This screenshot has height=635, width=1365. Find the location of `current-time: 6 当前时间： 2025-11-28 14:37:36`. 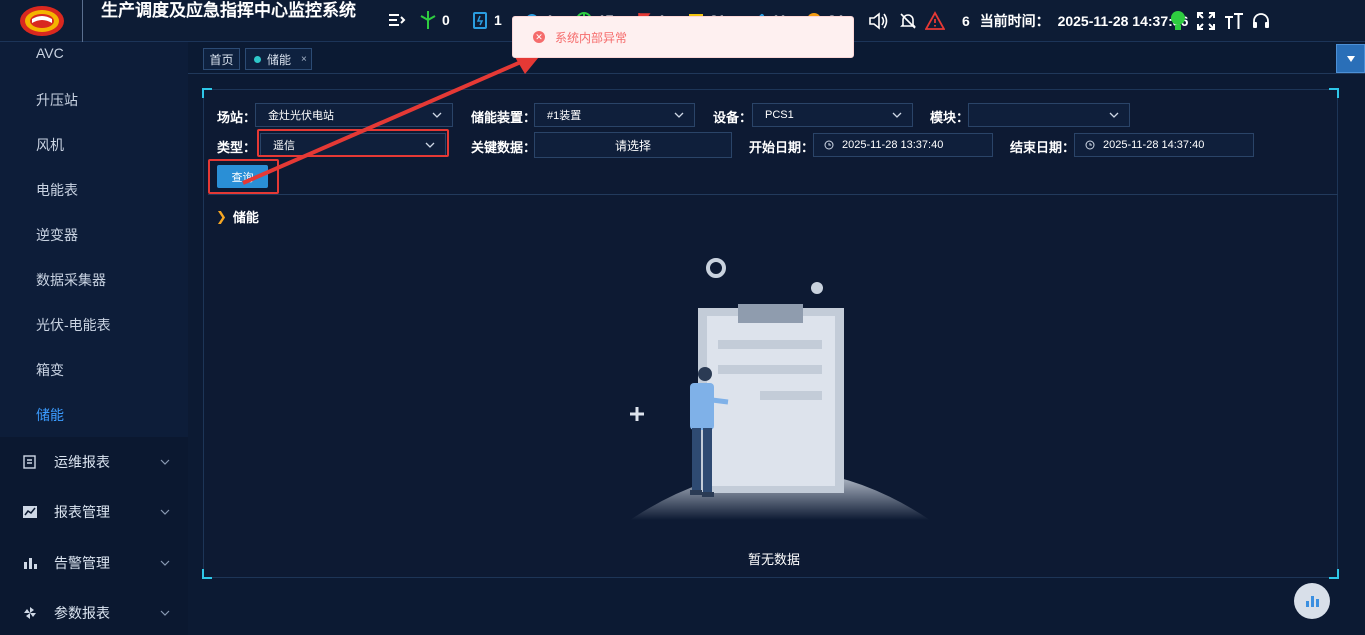

current-time: 6 当前时间： 2025-11-28 14:37:36 is located at coordinates (1075, 21).